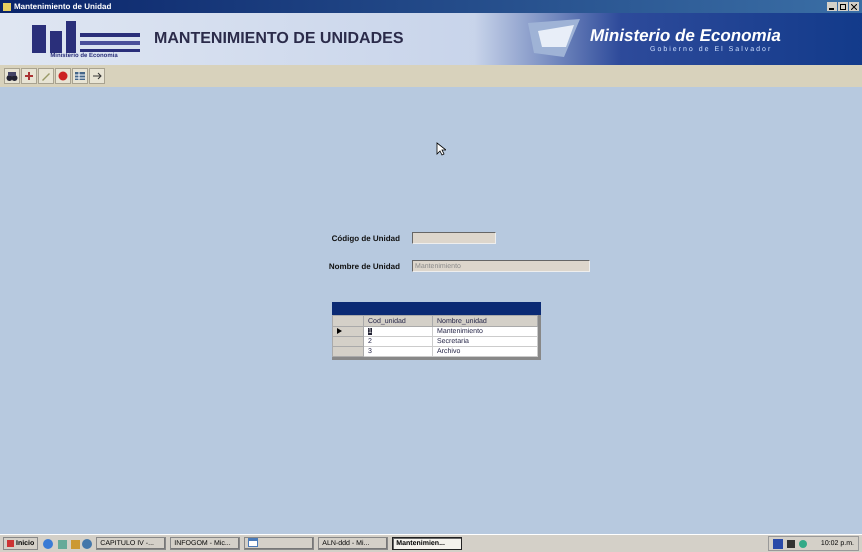  I want to click on search-button, so click(12, 76).